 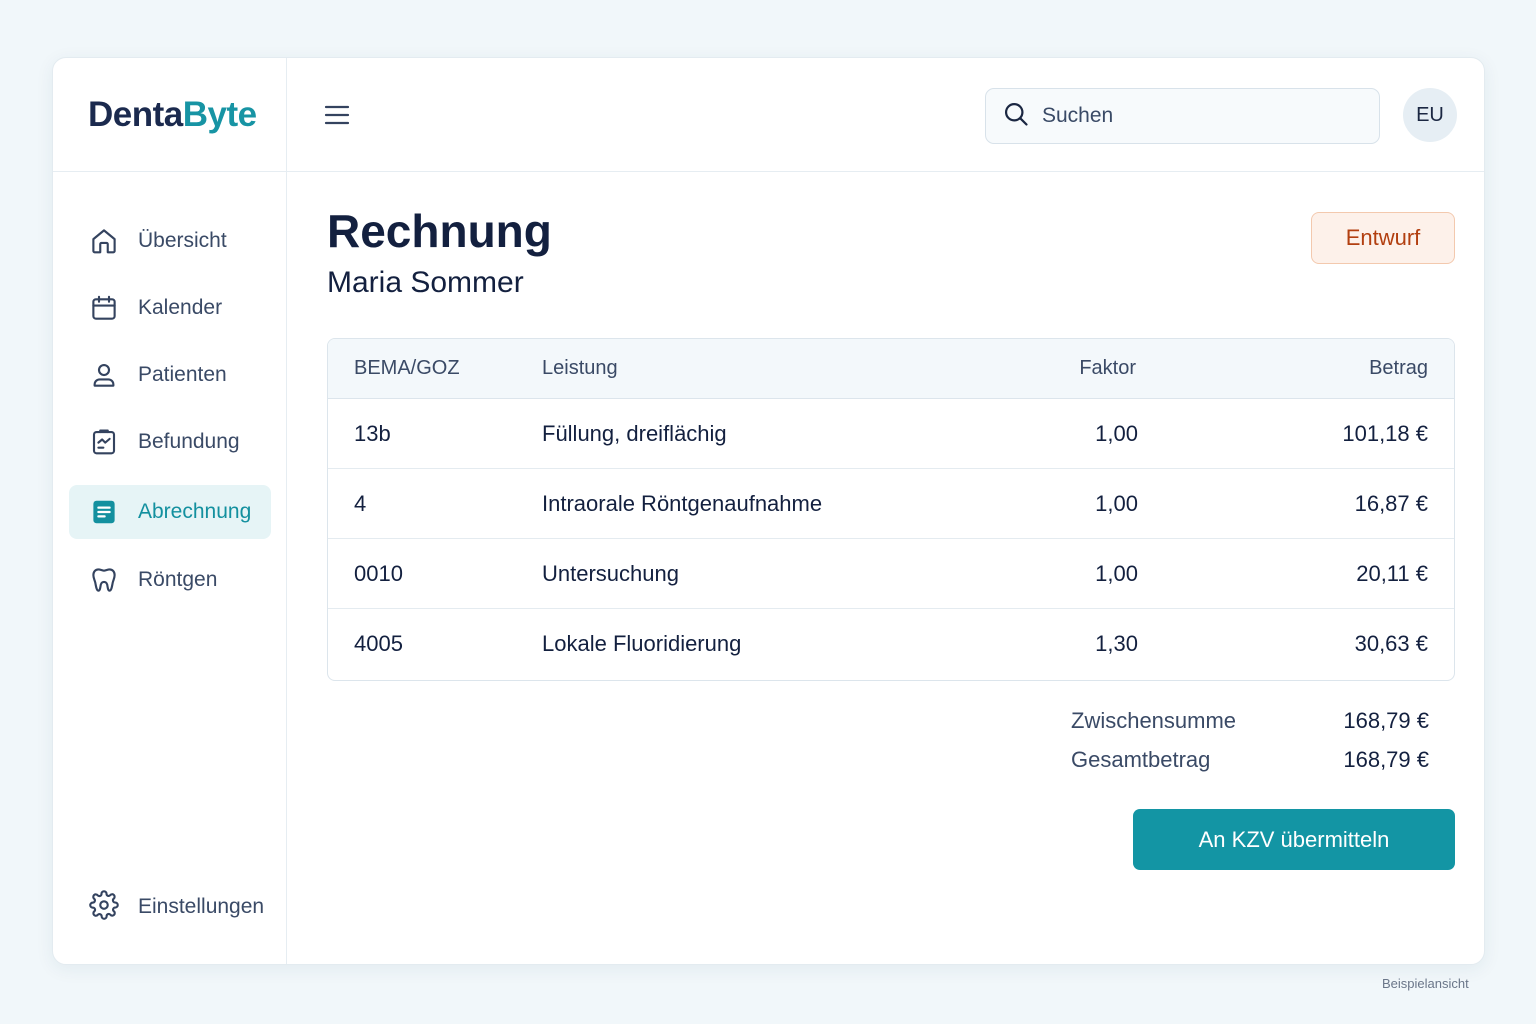 I want to click on cell-service: Lokale Fluoridierung, so click(x=642, y=643).